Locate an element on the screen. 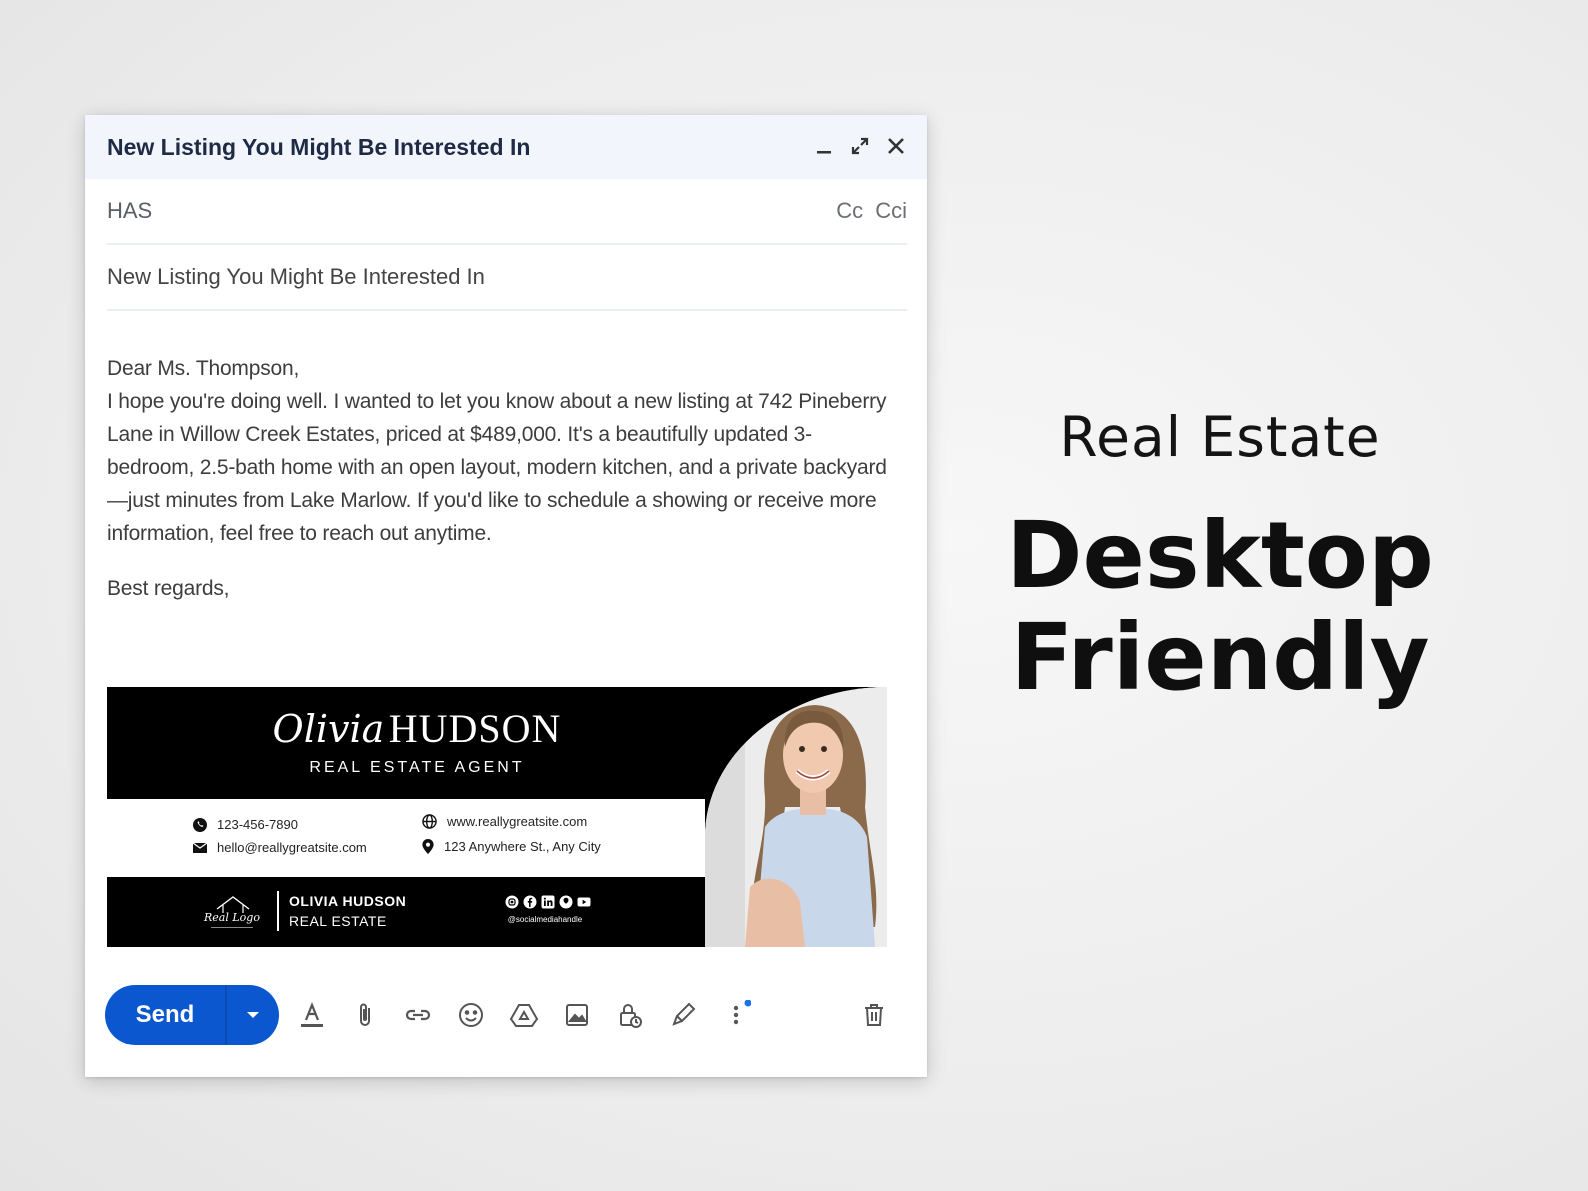  signature-name: Olivia HUDSON is located at coordinates (417, 728).